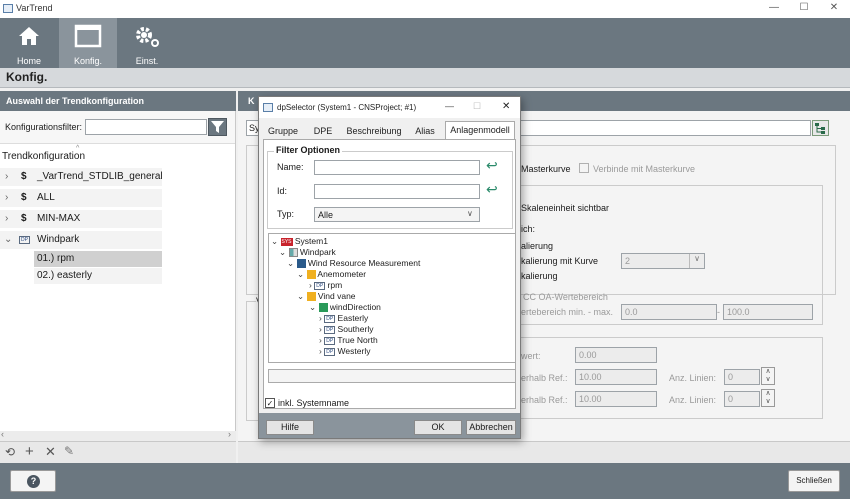 This screenshot has width=850, height=499. I want to click on filter-button, so click(217, 127).